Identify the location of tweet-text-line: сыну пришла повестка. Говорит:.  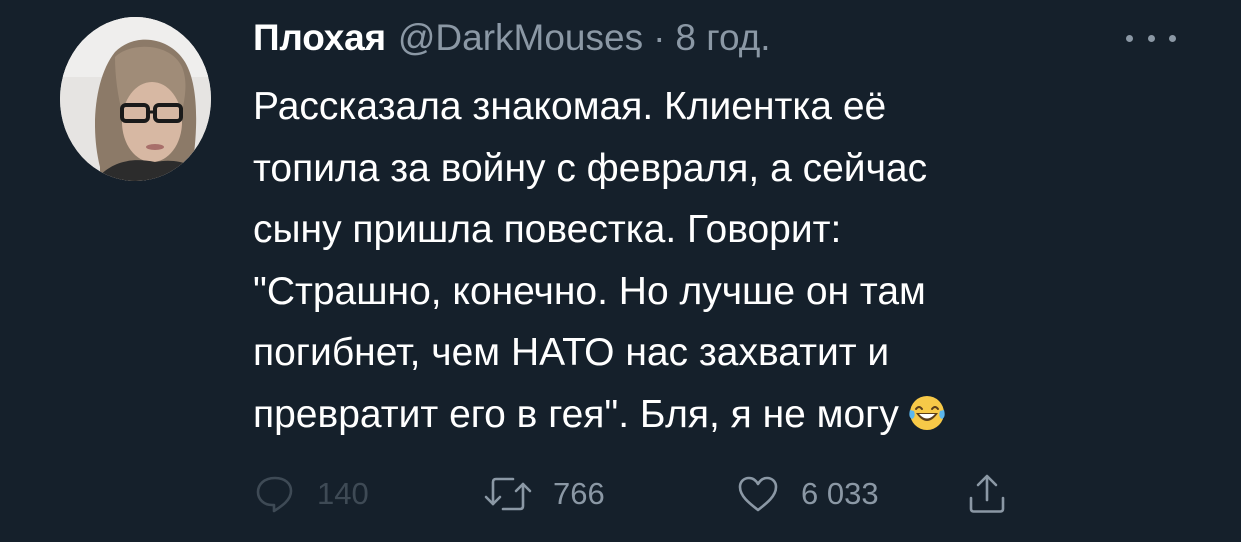
(547, 229).